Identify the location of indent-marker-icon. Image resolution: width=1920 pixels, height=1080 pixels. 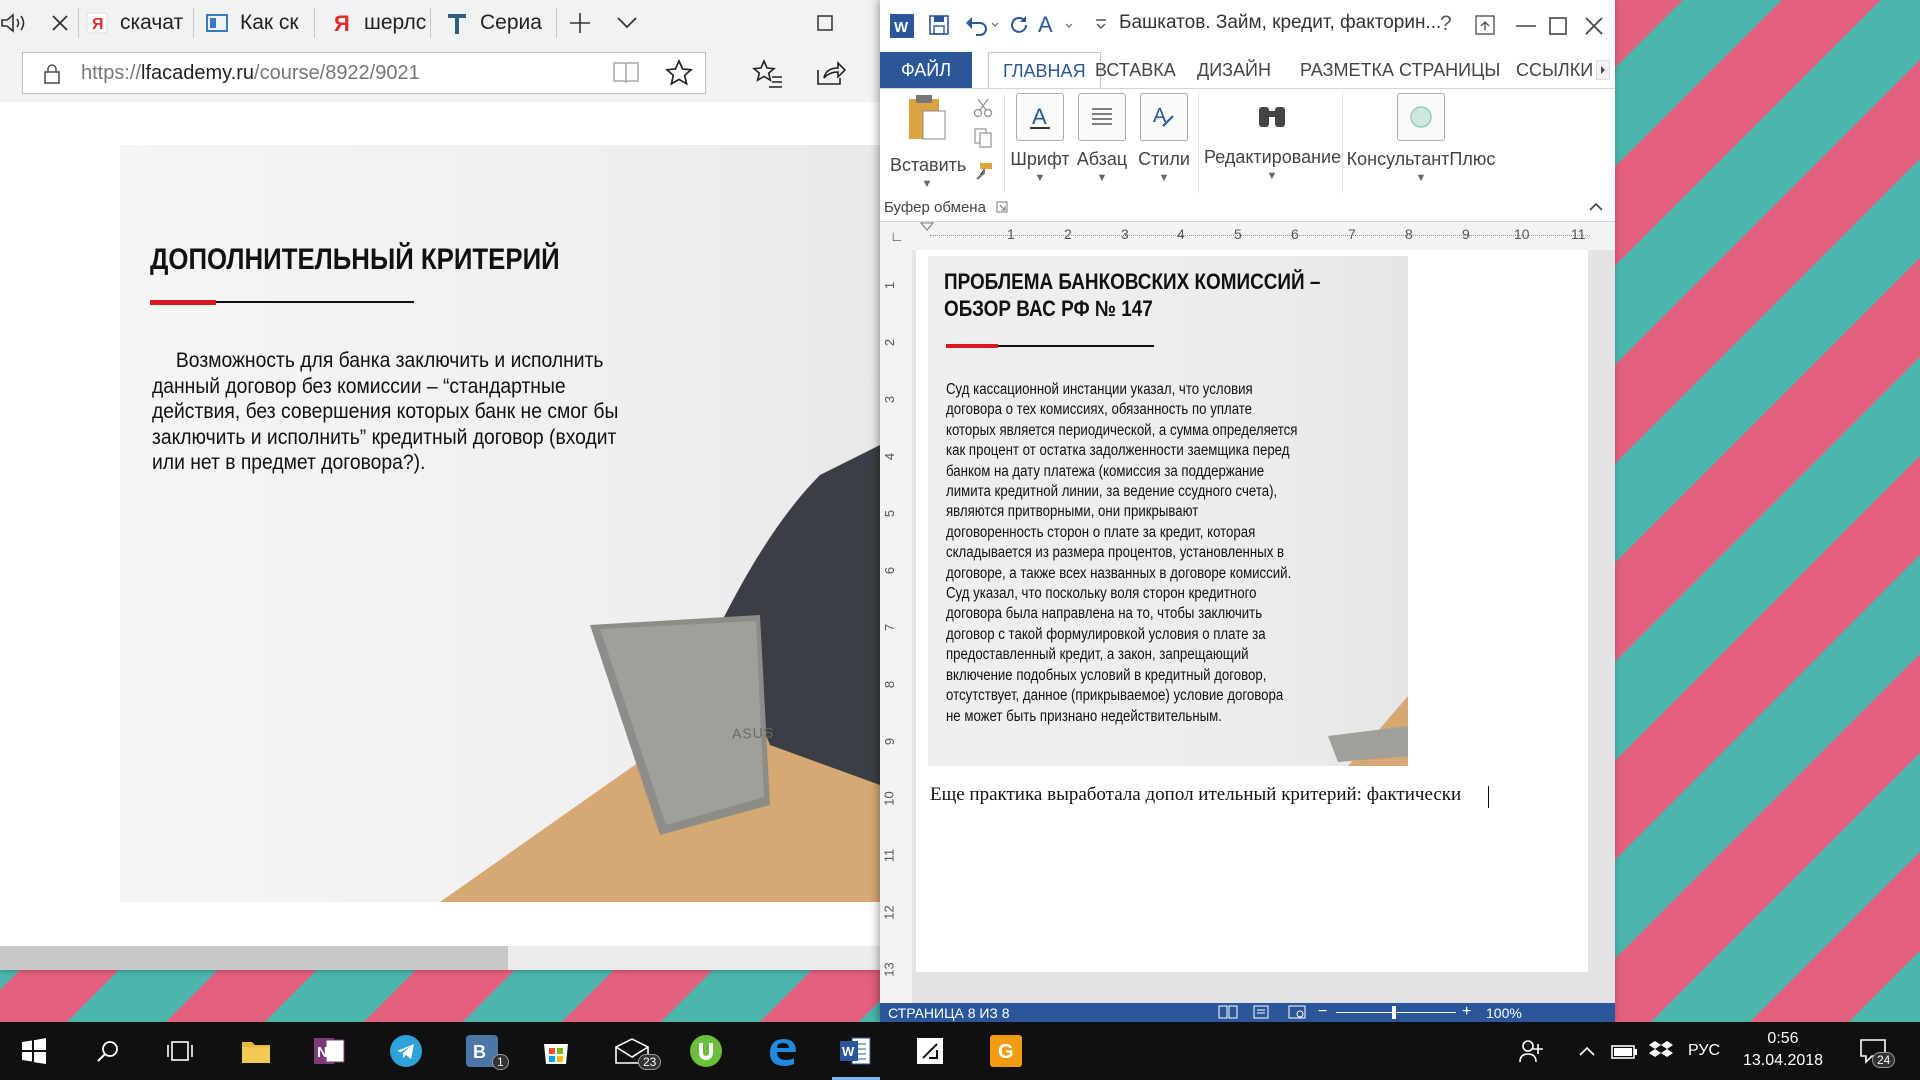
(927, 229).